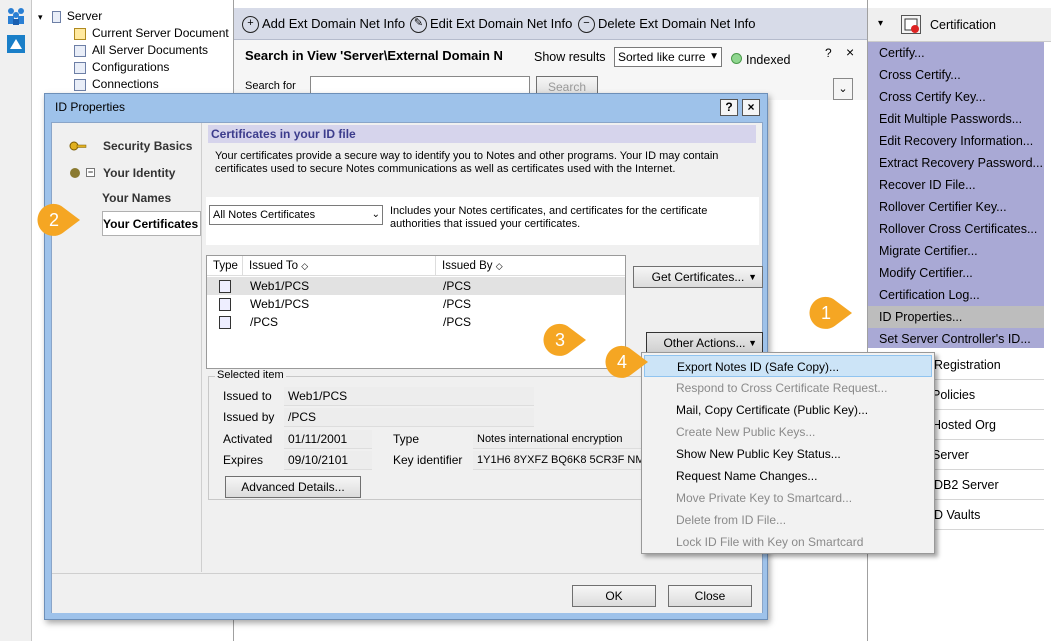  What do you see at coordinates (121, 67) in the screenshot?
I see `nav-item-configurations: Configurations` at bounding box center [121, 67].